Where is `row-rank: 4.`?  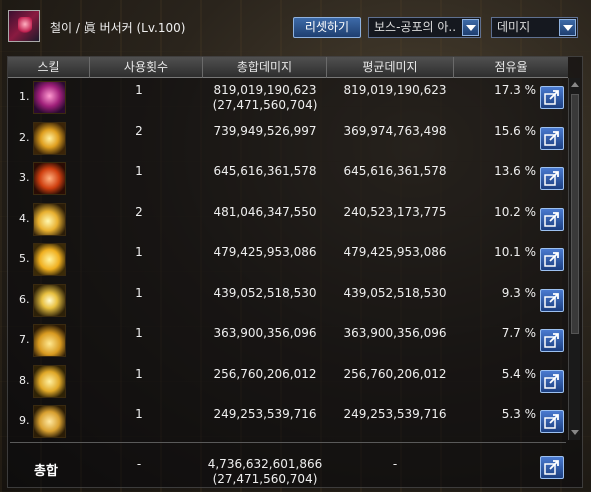
row-rank: 4. is located at coordinates (24, 218).